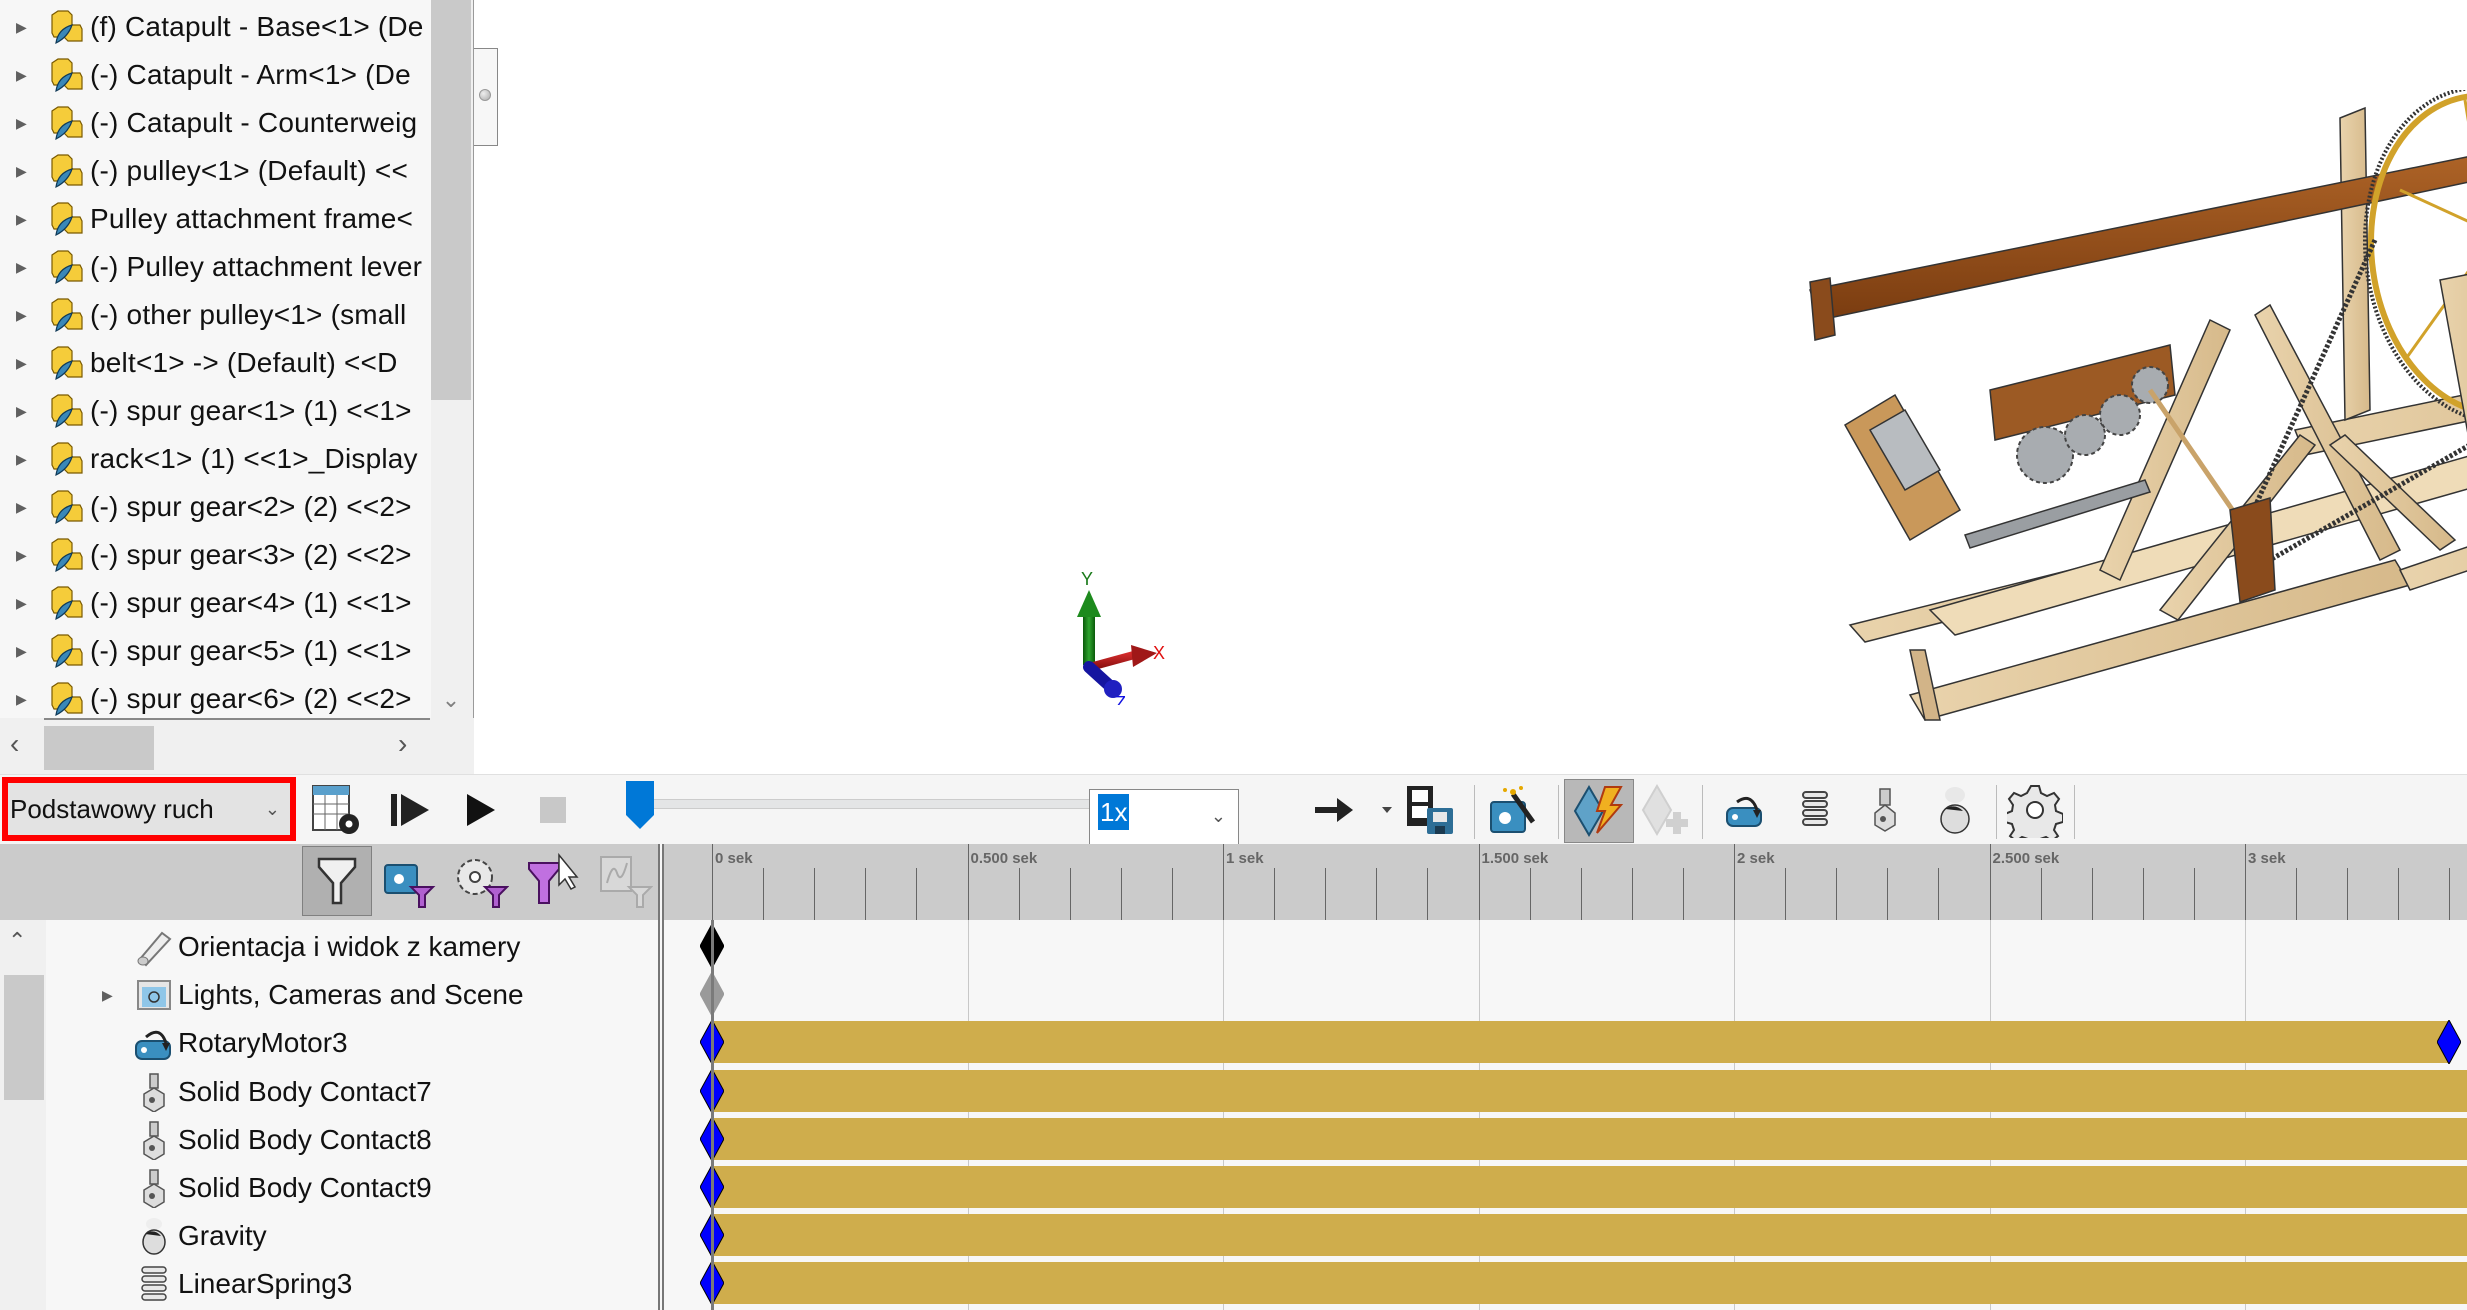  I want to click on feature-tree-item: ▶ Pulley attachment frame<, so click(215, 219).